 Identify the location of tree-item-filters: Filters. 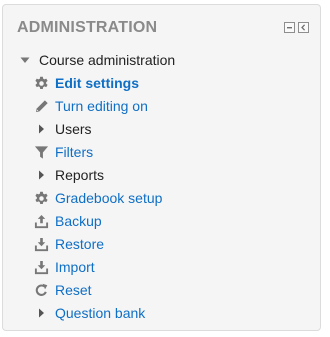
(63, 152).